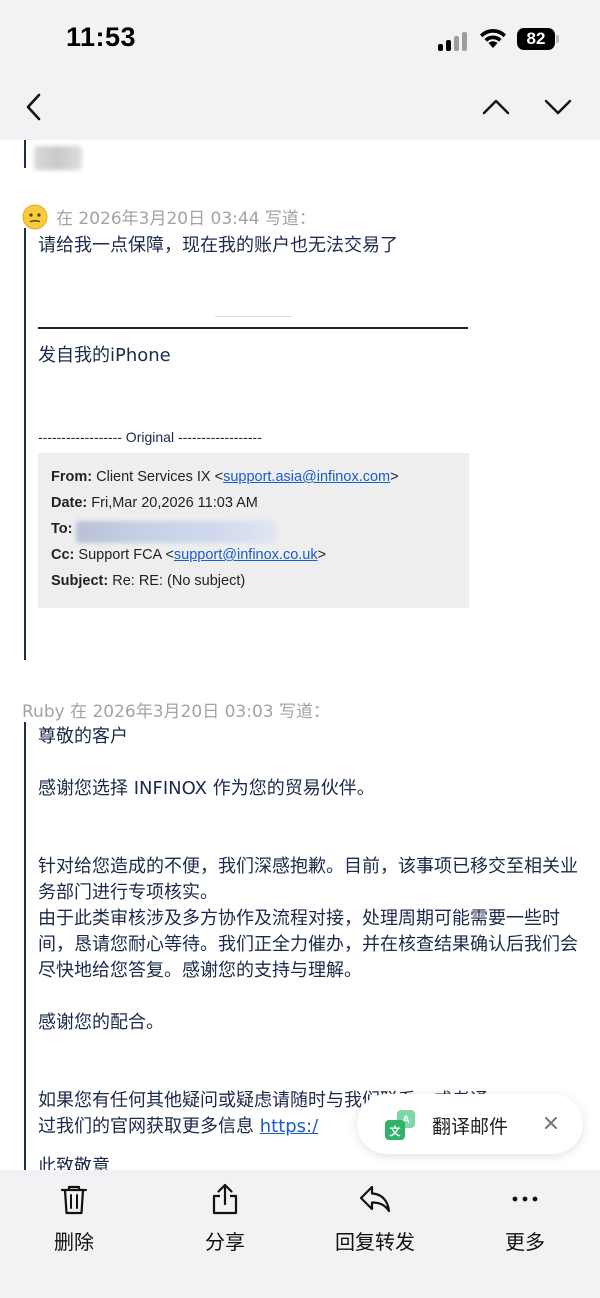 The width and height of the screenshot is (600, 1298). I want to click on share-icon, so click(225, 1199).